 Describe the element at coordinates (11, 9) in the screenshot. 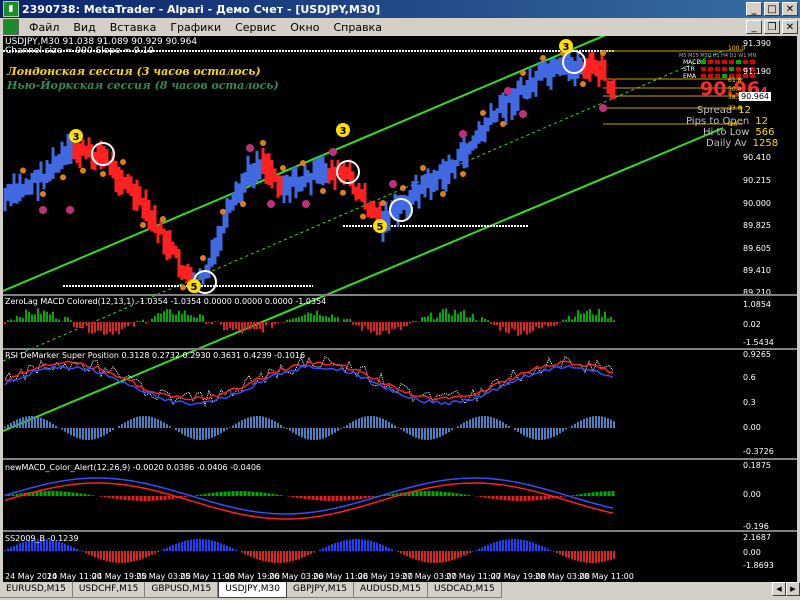

I see `metatrader-icon: ▮` at that location.